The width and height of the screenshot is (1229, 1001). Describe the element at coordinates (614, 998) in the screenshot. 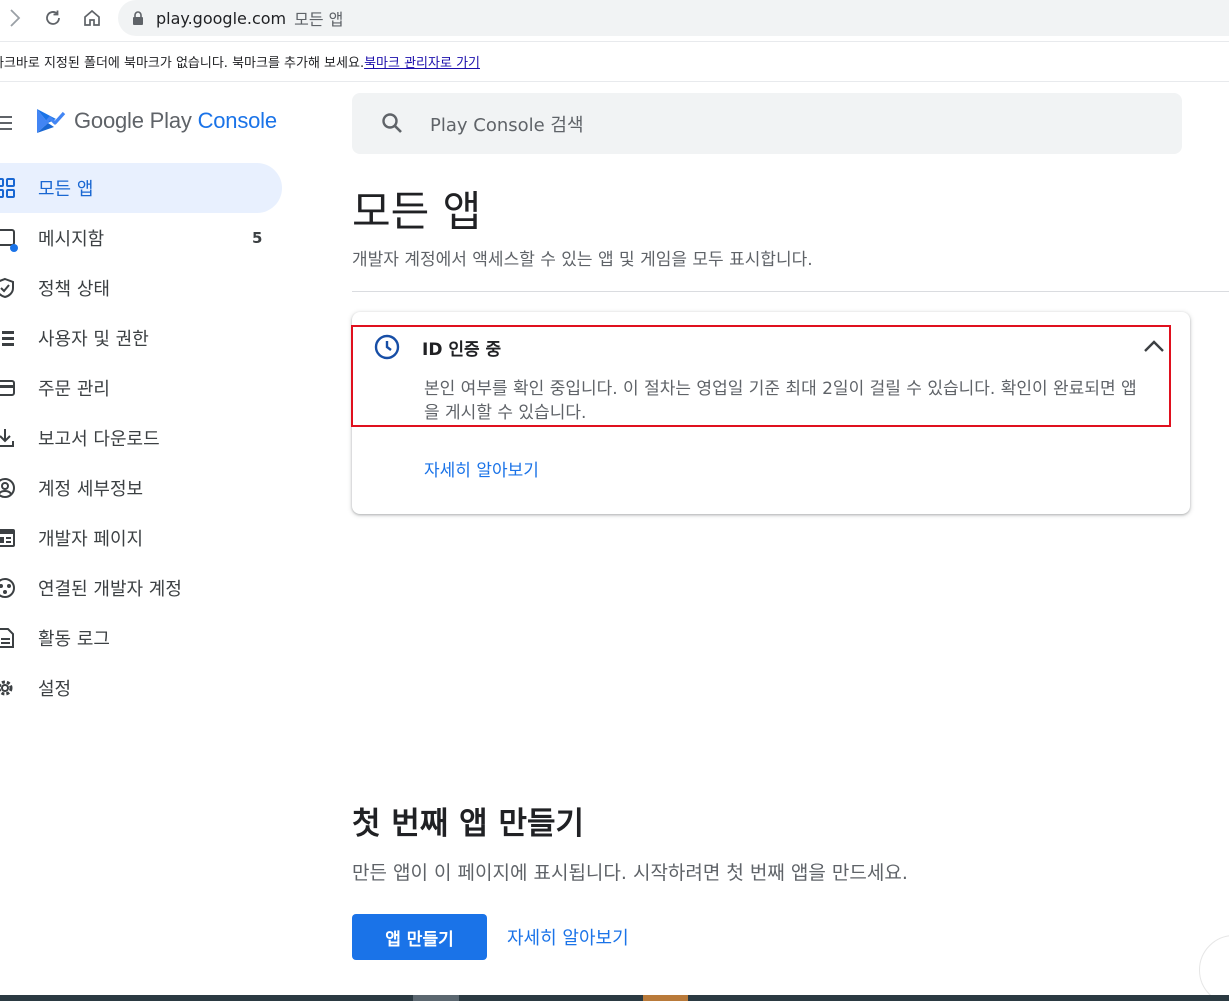

I see `os-taskbar` at that location.